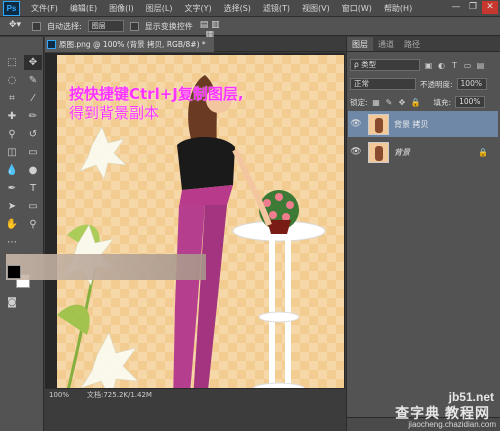  I want to click on eyedropper-icon: ⁄, so click(33, 98).